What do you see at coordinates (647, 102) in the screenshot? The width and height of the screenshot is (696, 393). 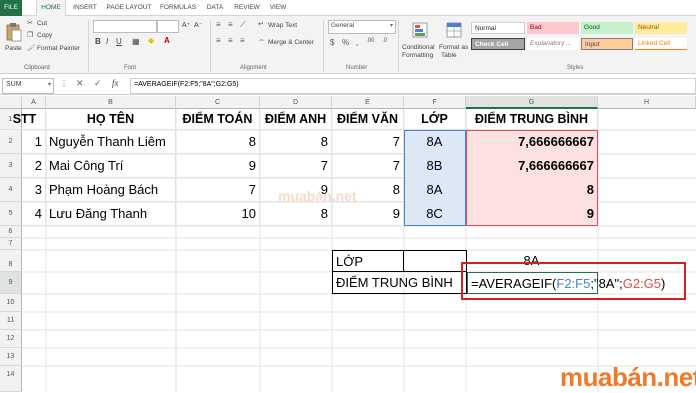 I see `column-header-h: H` at bounding box center [647, 102].